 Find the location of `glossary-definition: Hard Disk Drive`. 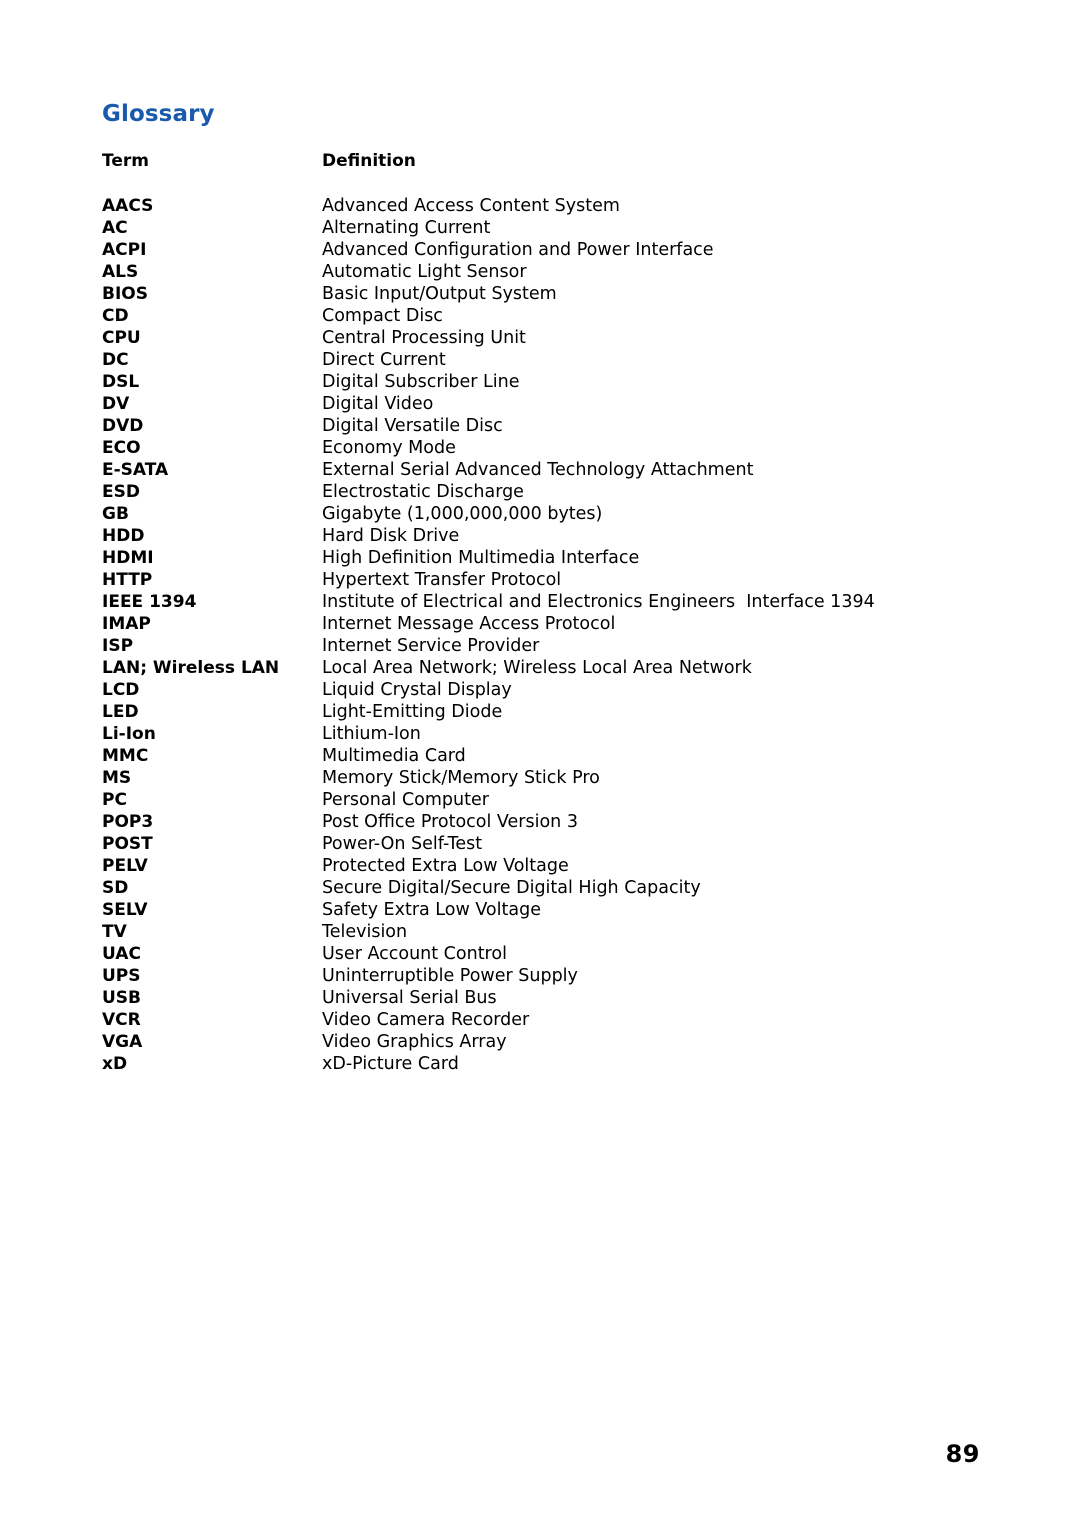

glossary-definition: Hard Disk Drive is located at coordinates (391, 536).